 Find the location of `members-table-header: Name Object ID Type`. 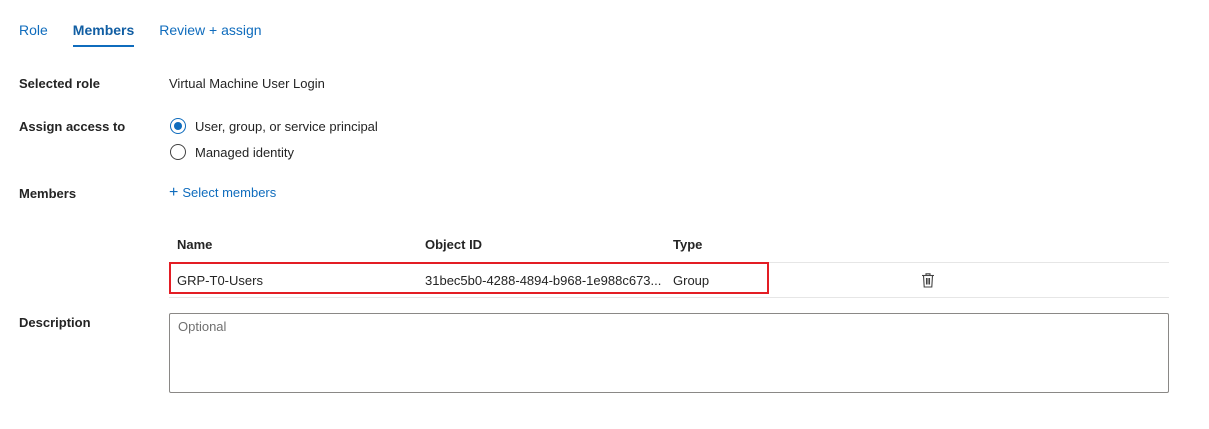

members-table-header: Name Object ID Type is located at coordinates (669, 246).